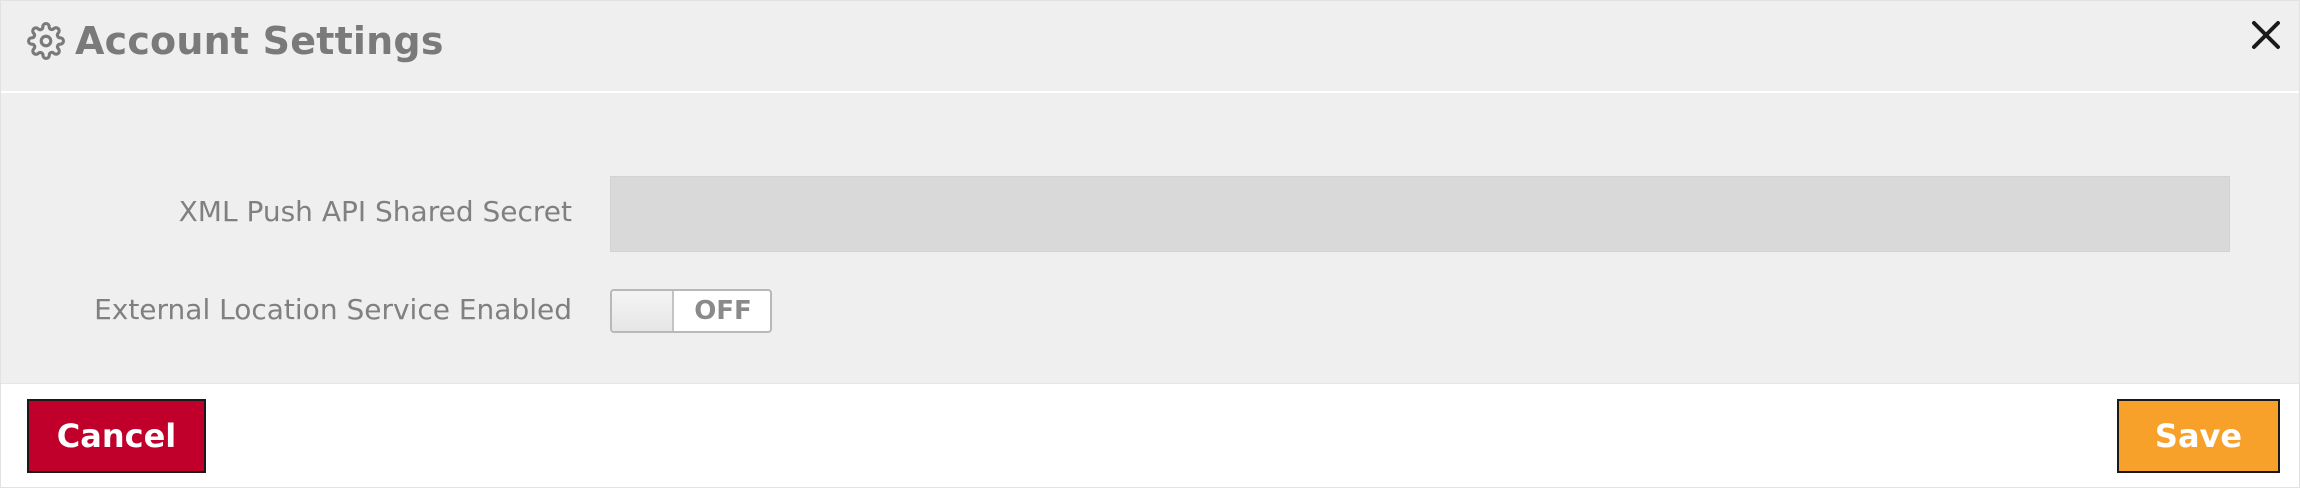 The image size is (2300, 488). Describe the element at coordinates (691, 311) in the screenshot. I see `external-location-toggle: OFF` at that location.